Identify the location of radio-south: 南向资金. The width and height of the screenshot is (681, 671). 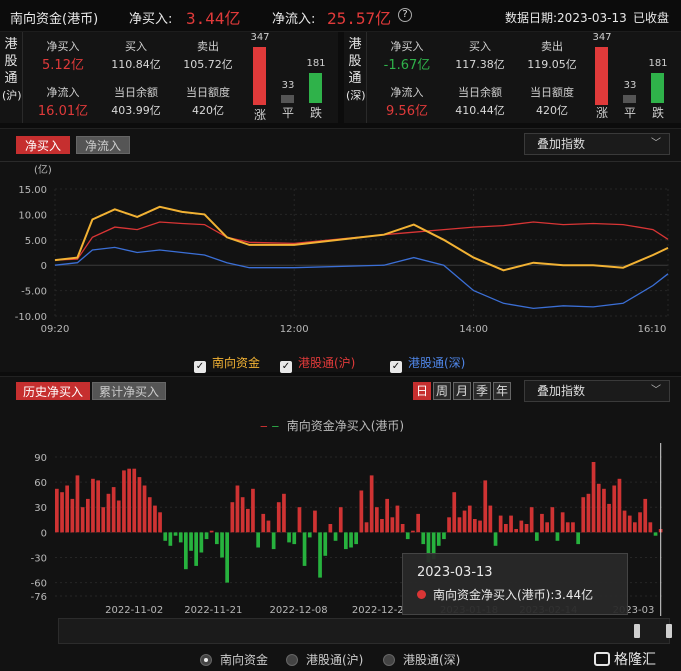
(234, 659).